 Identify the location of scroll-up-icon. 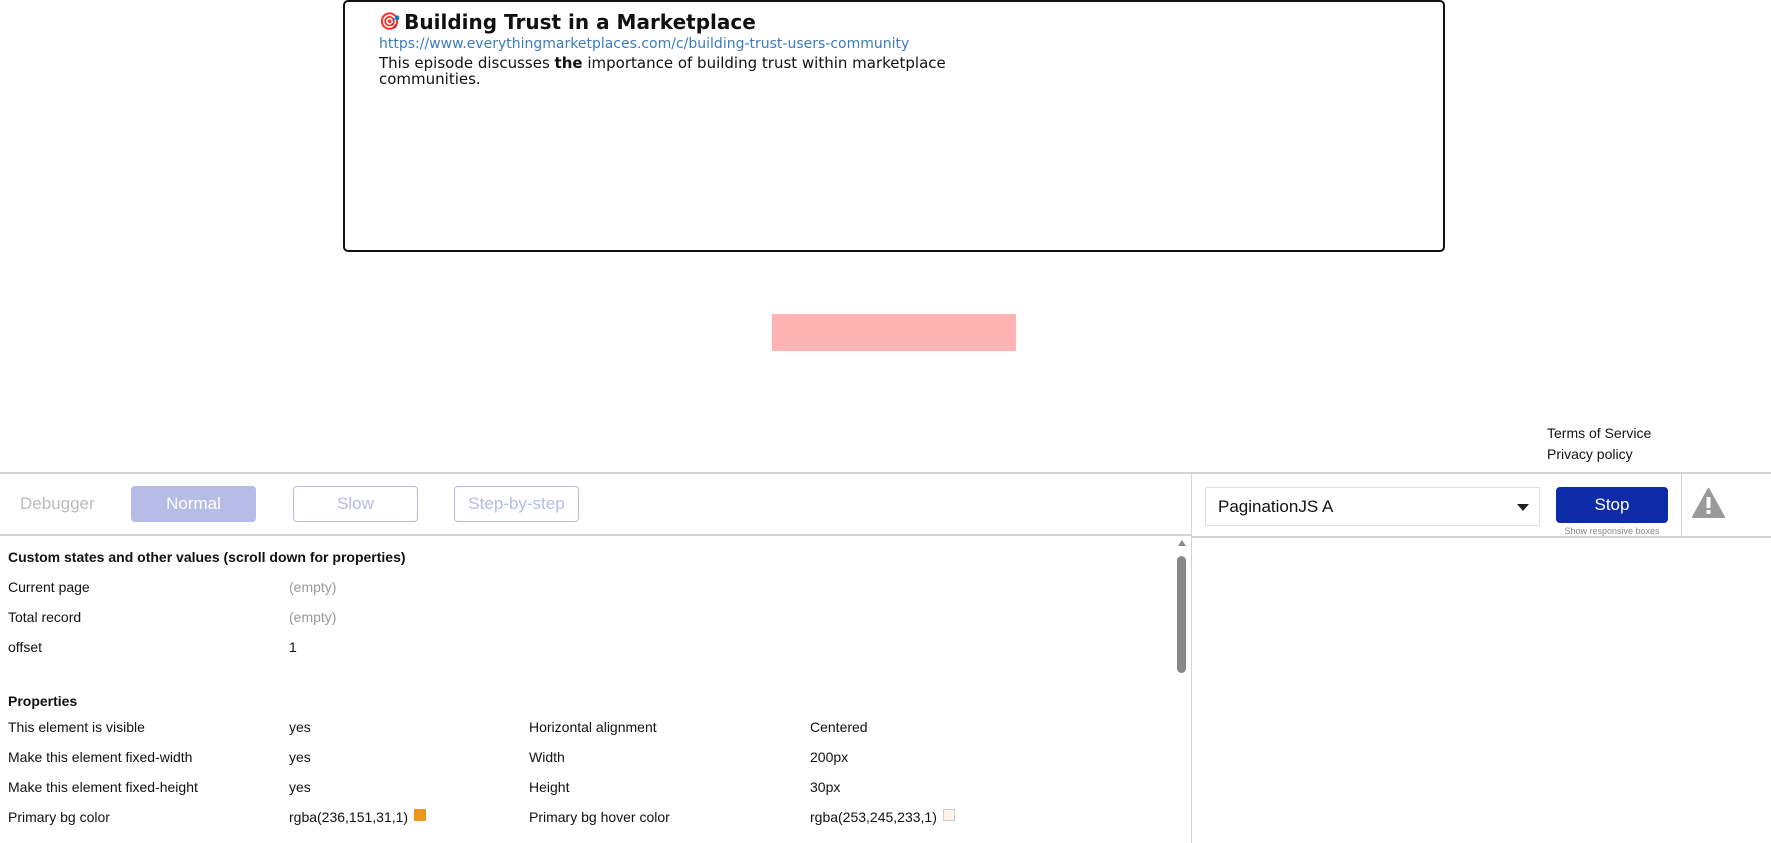
(1182, 543).